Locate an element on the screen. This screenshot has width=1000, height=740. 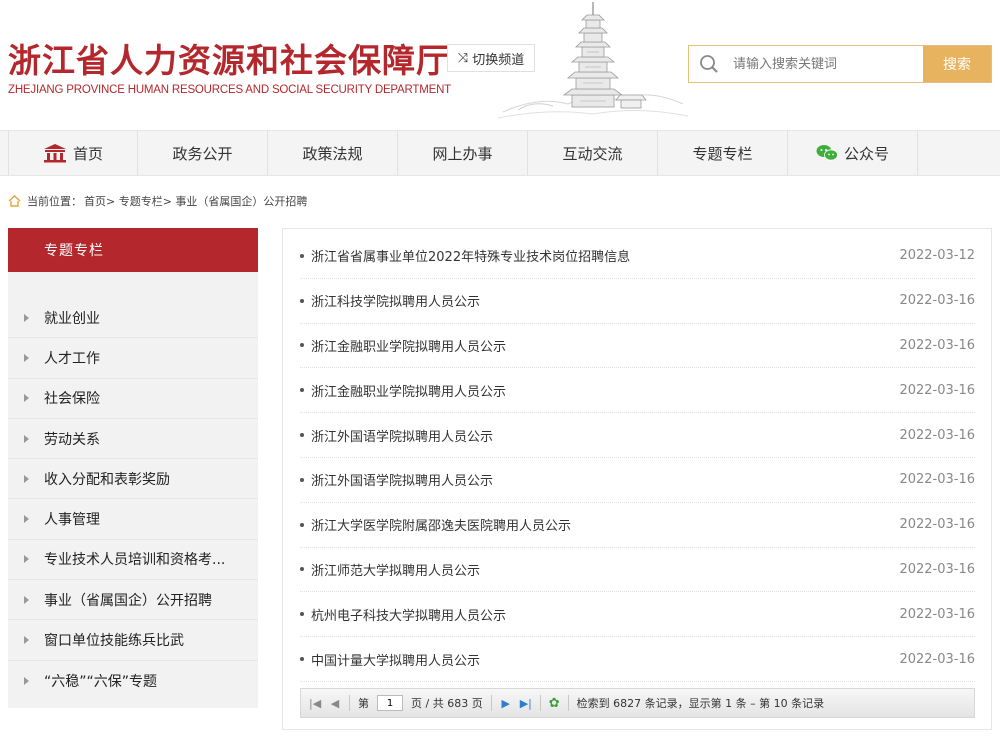
nav-item-interaction: 互动交流 is located at coordinates (593, 153).